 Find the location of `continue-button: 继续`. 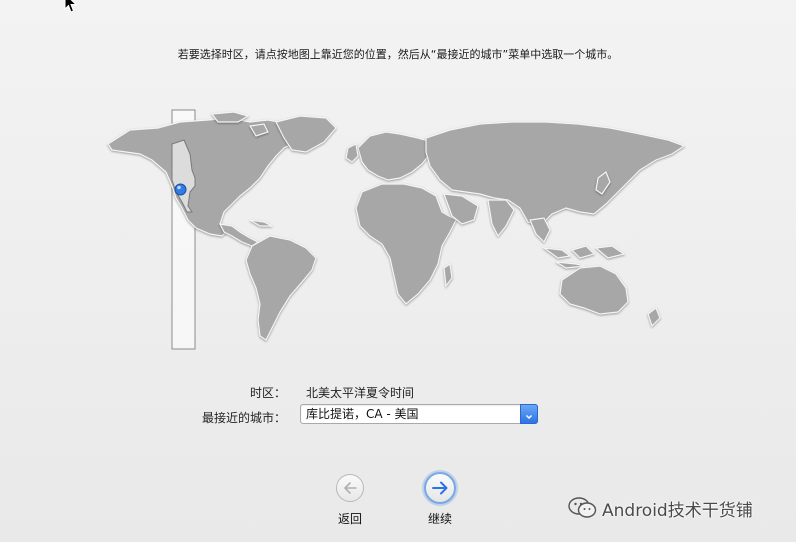

continue-button: 继续 is located at coordinates (440, 499).